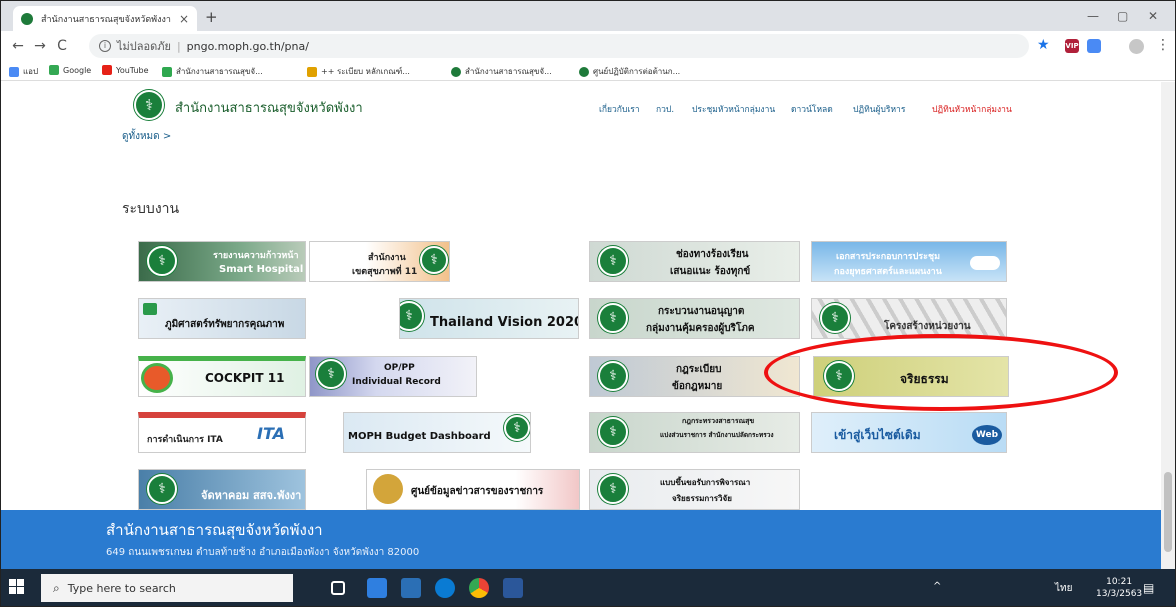 The width and height of the screenshot is (1176, 607). I want to click on tile-geography: ภูมิศาสตร์ทรัพยากรคุณภาพ, so click(222, 318).